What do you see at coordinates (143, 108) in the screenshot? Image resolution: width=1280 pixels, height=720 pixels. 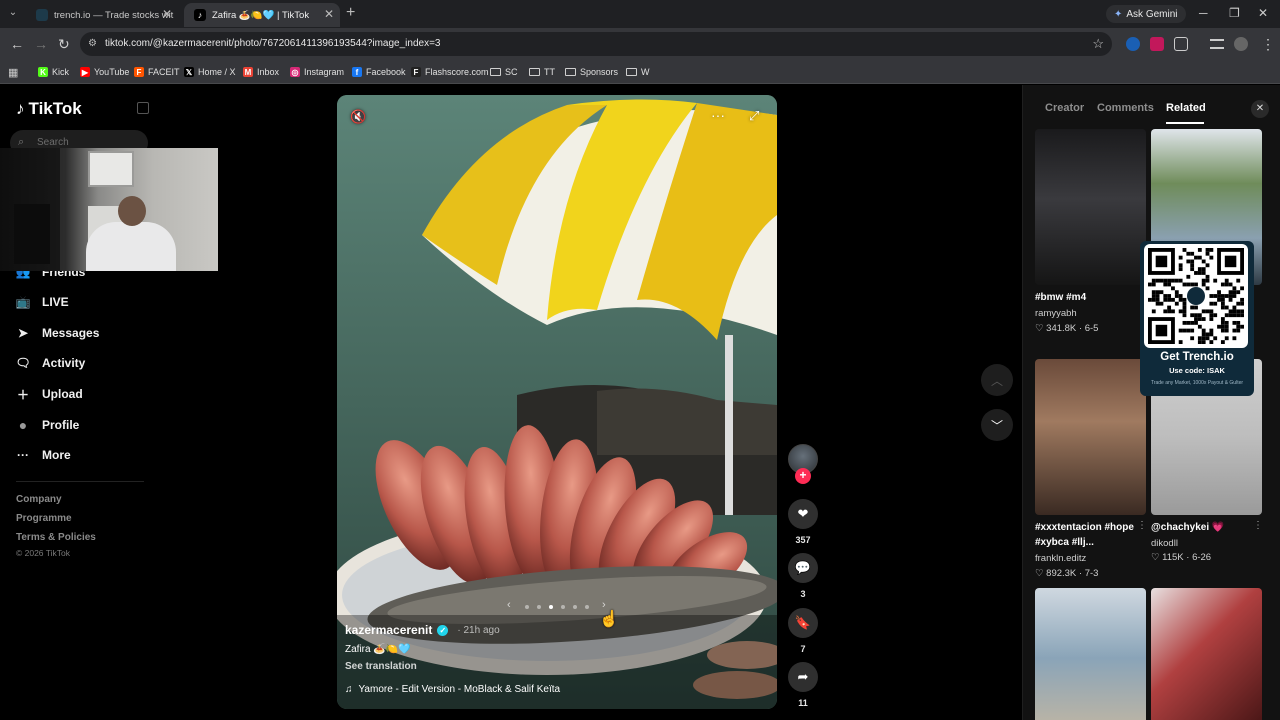 I see `collapse-sidebar-icon` at bounding box center [143, 108].